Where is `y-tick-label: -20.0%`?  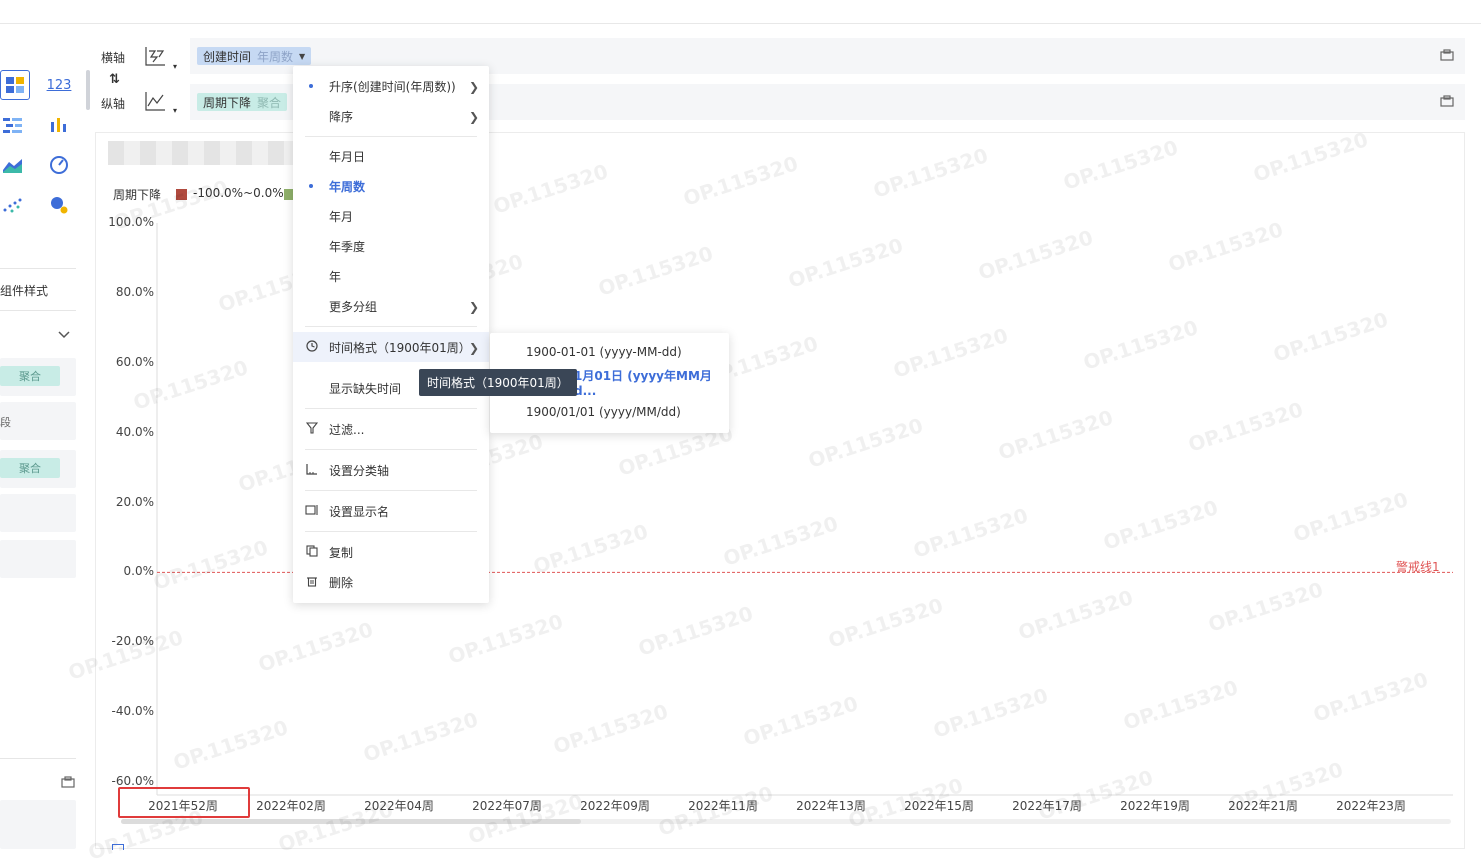
y-tick-label: -20.0% is located at coordinates (132, 641).